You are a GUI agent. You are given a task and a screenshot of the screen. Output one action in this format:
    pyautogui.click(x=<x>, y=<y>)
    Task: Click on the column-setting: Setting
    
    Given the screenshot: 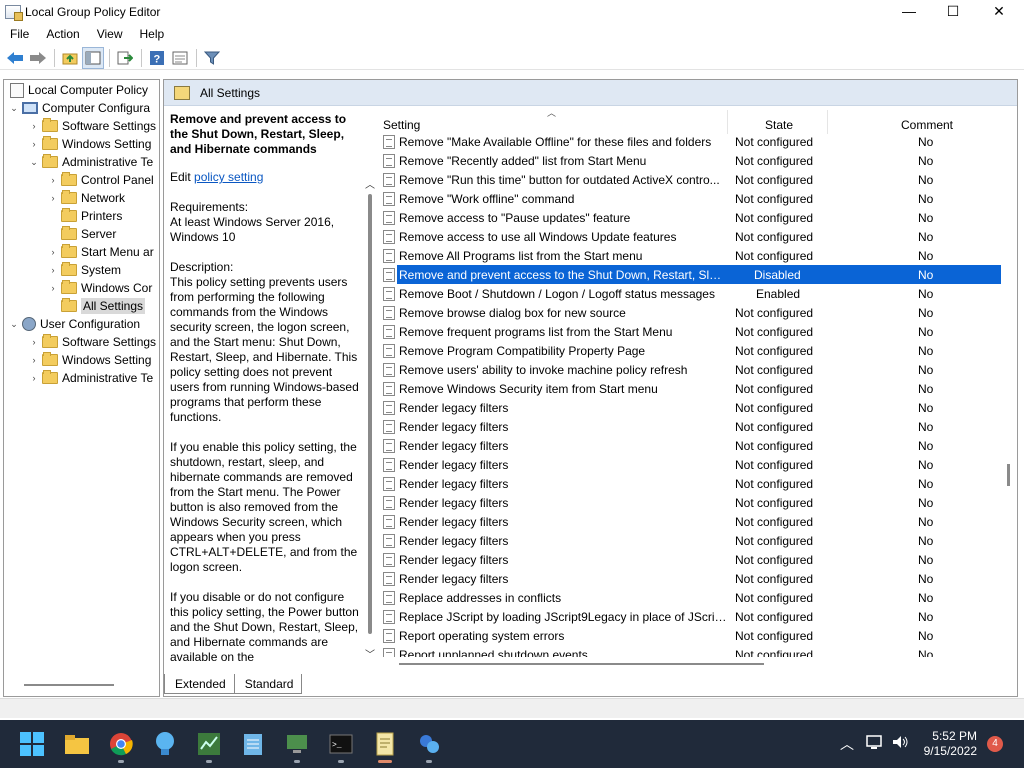 What is the action you would take?
    pyautogui.click(x=401, y=125)
    